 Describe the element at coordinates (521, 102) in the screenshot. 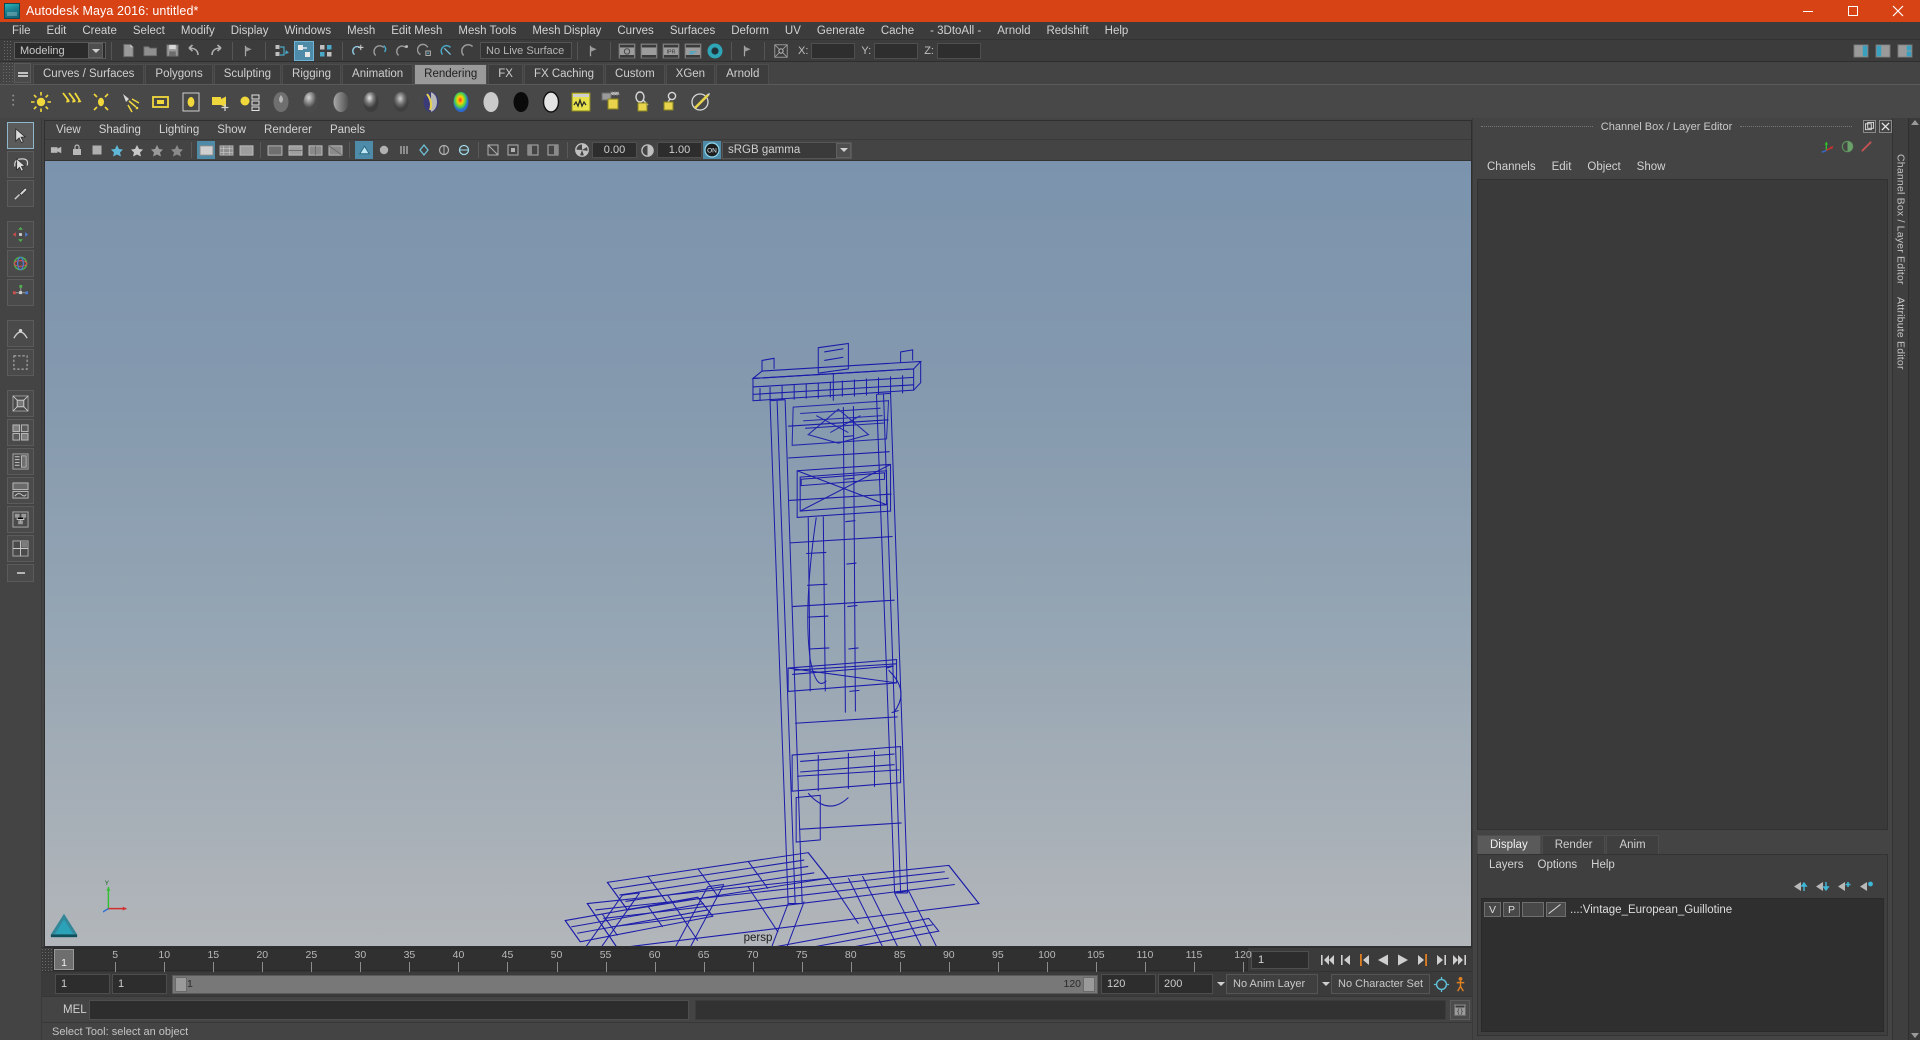

I see `use-background-icon` at that location.